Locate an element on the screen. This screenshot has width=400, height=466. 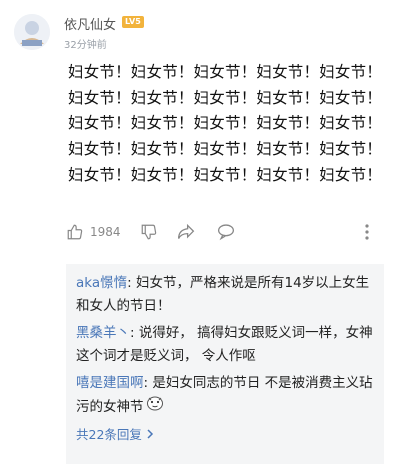
share-button is located at coordinates (186, 232).